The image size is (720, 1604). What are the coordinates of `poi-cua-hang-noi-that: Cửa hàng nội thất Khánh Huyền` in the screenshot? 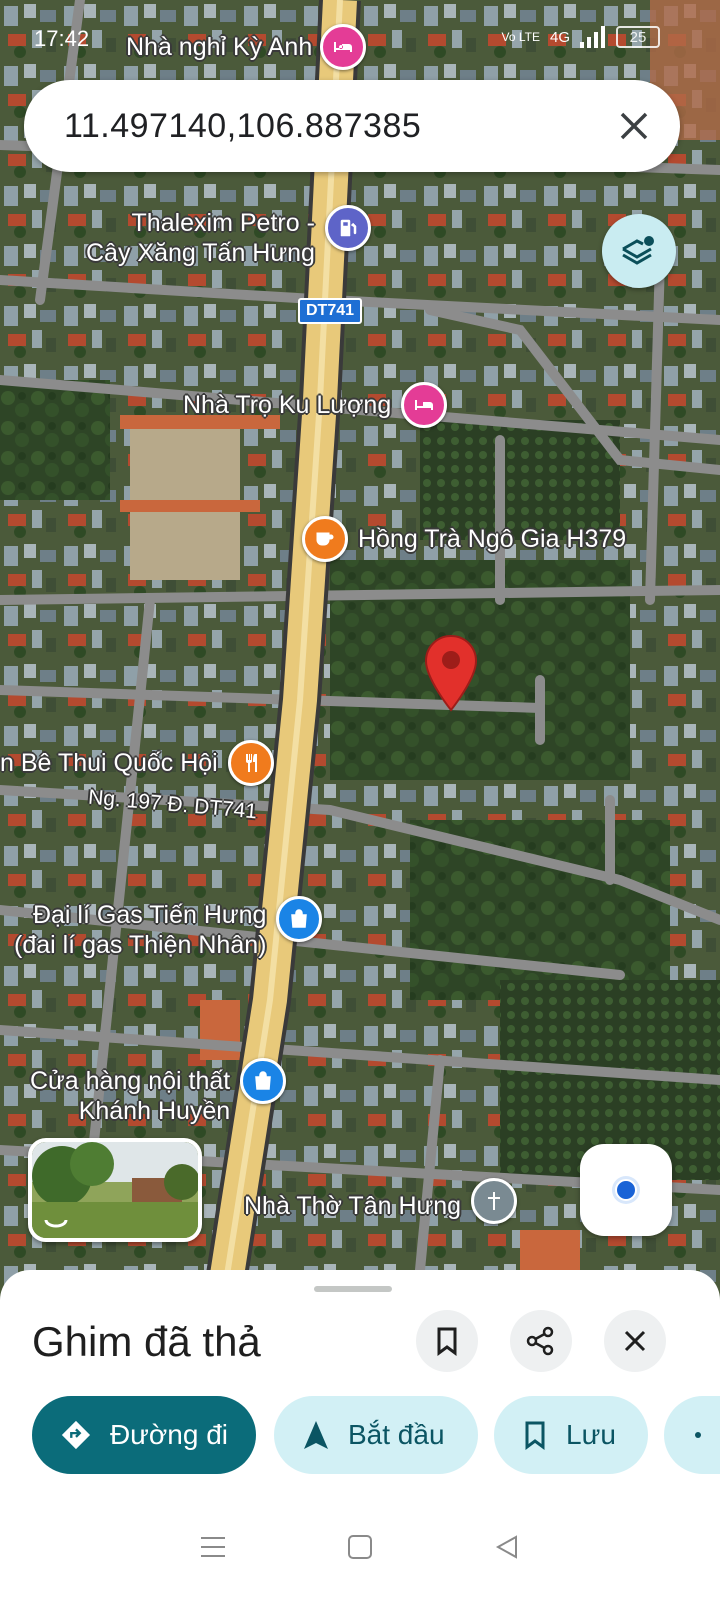 It's located at (158, 1092).